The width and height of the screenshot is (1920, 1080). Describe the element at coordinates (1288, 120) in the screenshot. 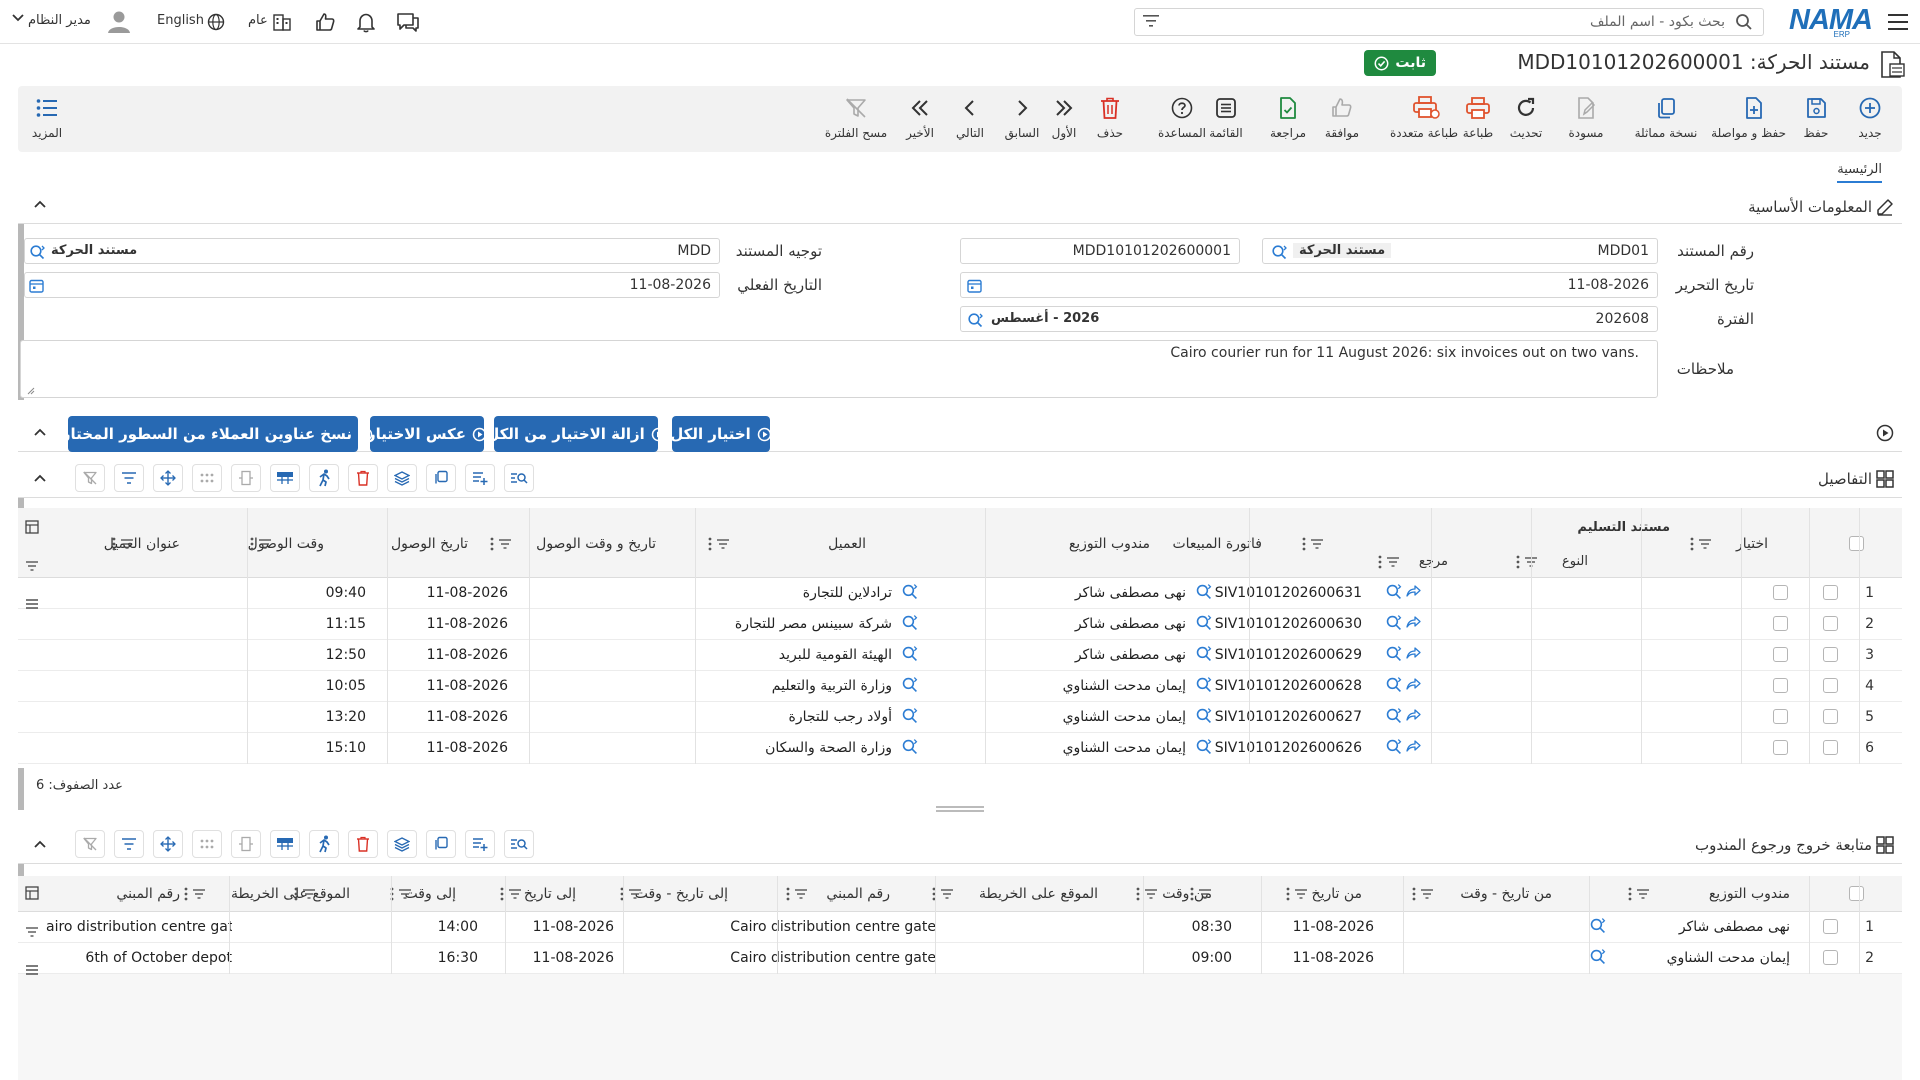

I see `toolbar-review-button: مراجعة` at that location.